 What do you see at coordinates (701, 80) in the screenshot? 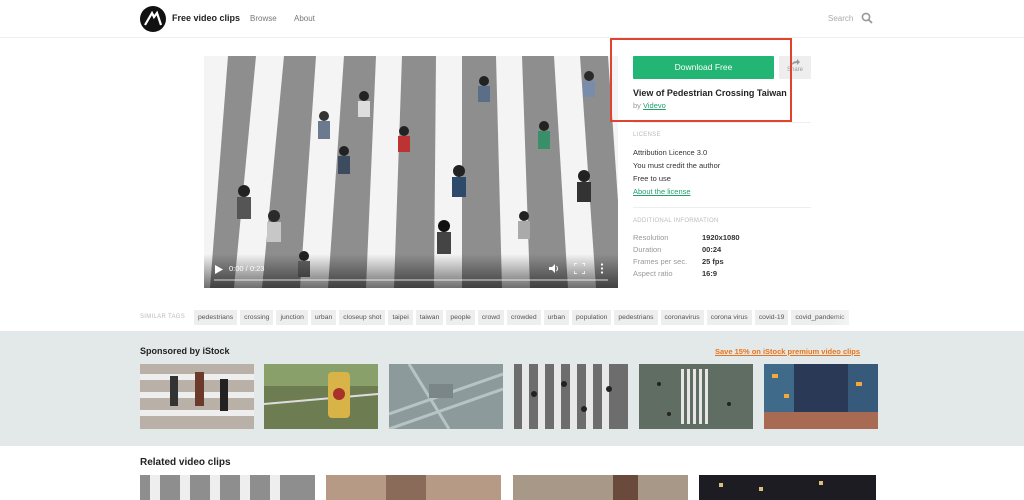
I see `highlight-box` at bounding box center [701, 80].